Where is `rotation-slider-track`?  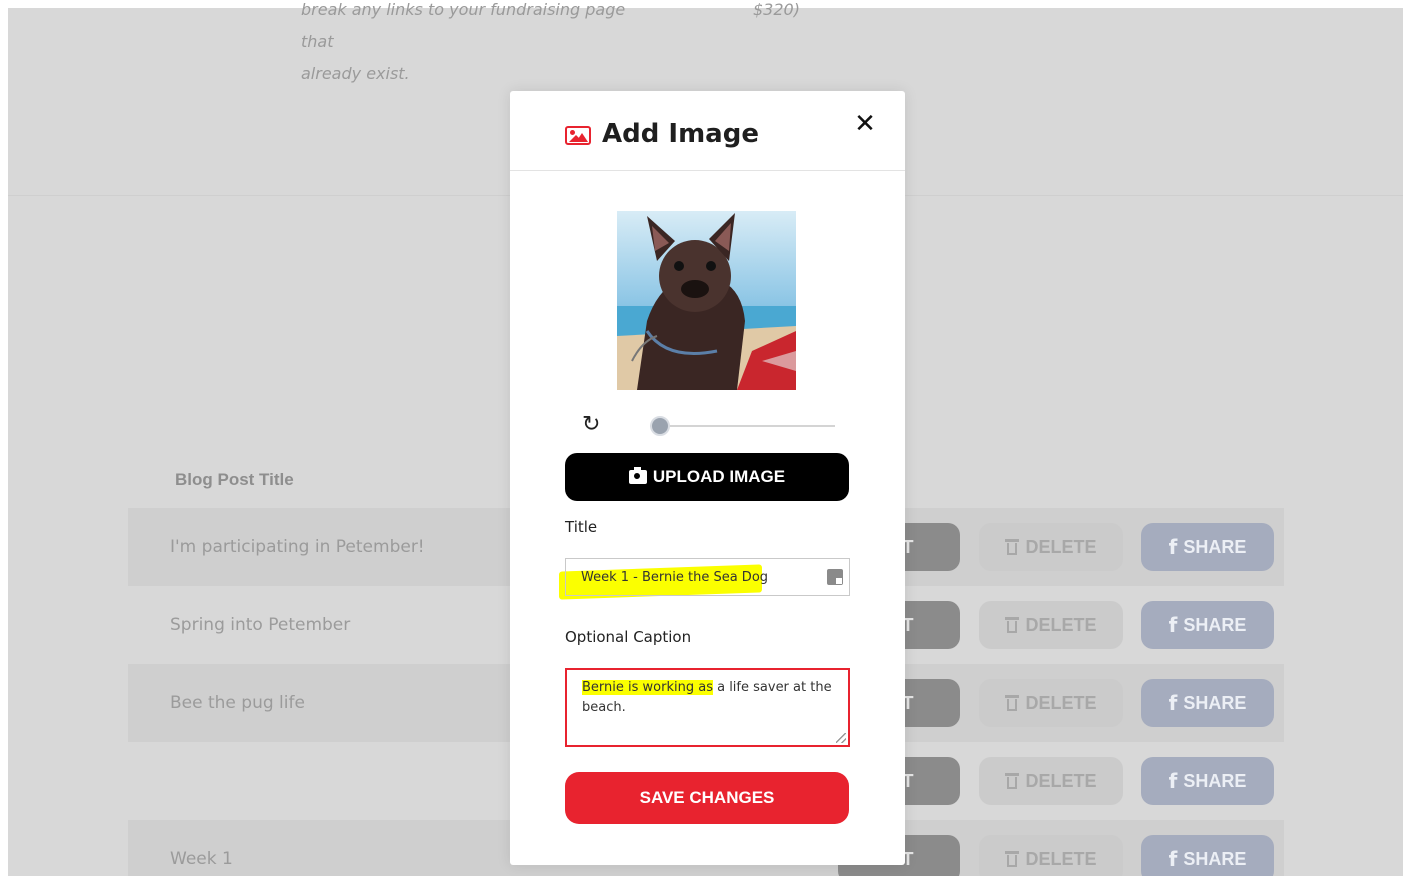 rotation-slider-track is located at coordinates (742, 426).